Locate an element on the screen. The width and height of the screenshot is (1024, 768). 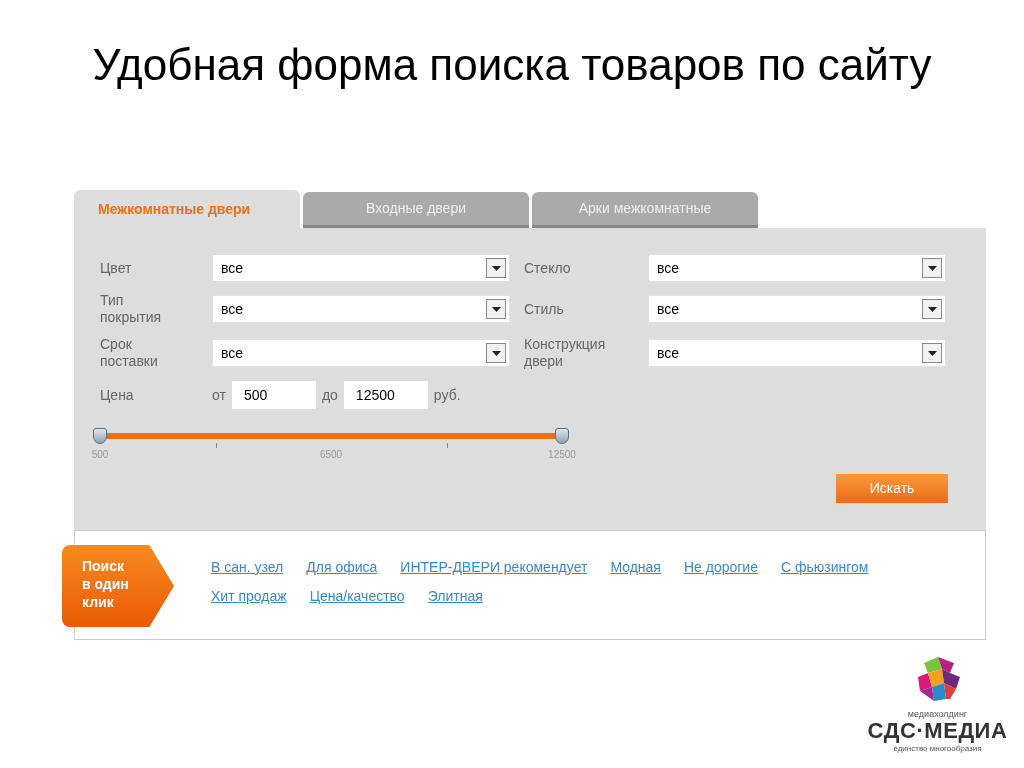
quick-search-link: Не дорогие is located at coordinates (720, 567).